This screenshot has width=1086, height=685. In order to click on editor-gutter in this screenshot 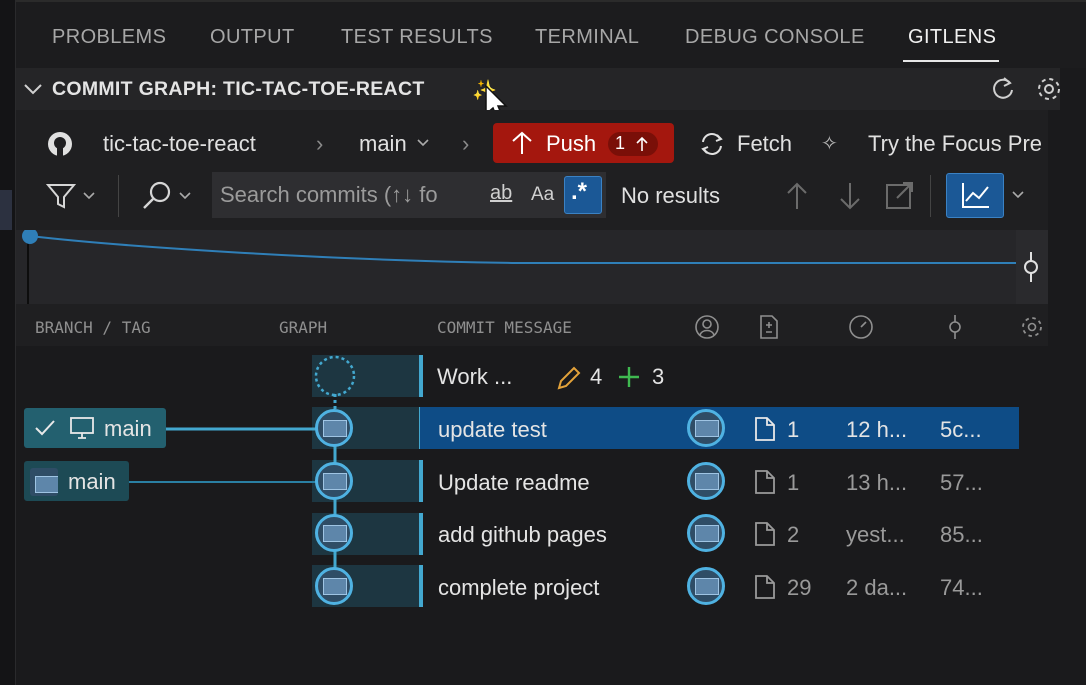, I will do `click(8, 342)`.